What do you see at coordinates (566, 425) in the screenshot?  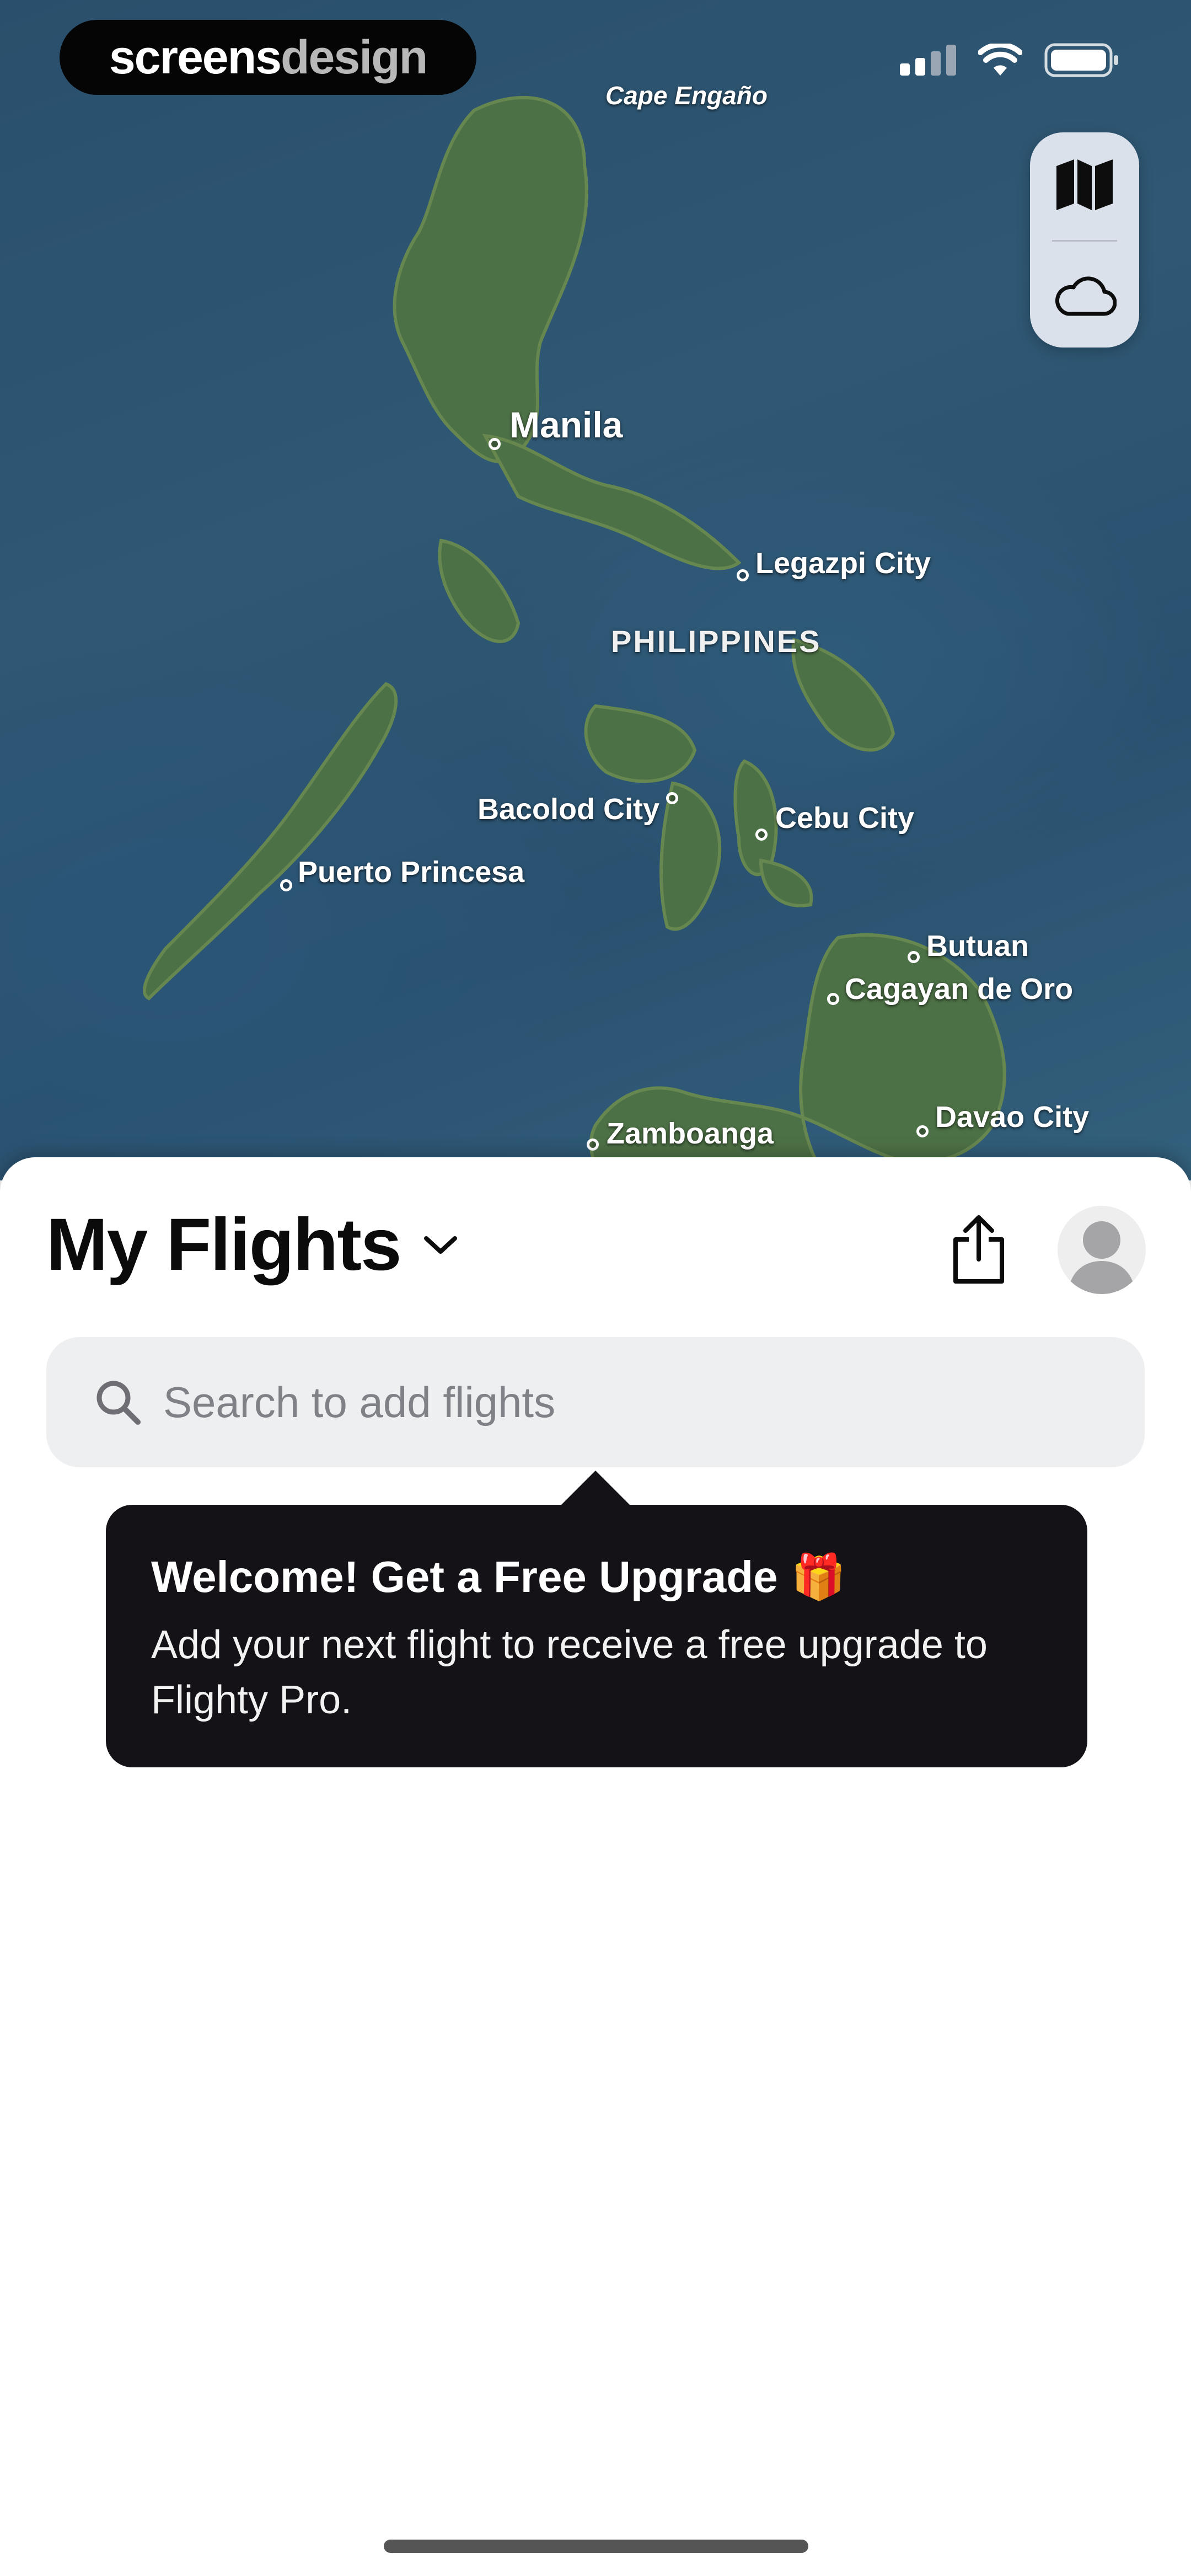 I see `map-label-manila: Manila` at bounding box center [566, 425].